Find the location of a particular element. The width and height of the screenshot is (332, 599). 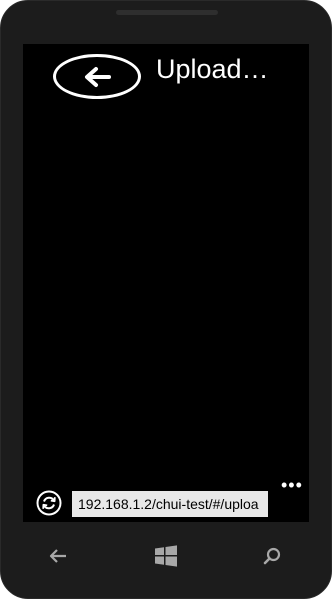

address-bar: 192.168.1.2/chui-test/#/uploa ••• is located at coordinates (166, 498).